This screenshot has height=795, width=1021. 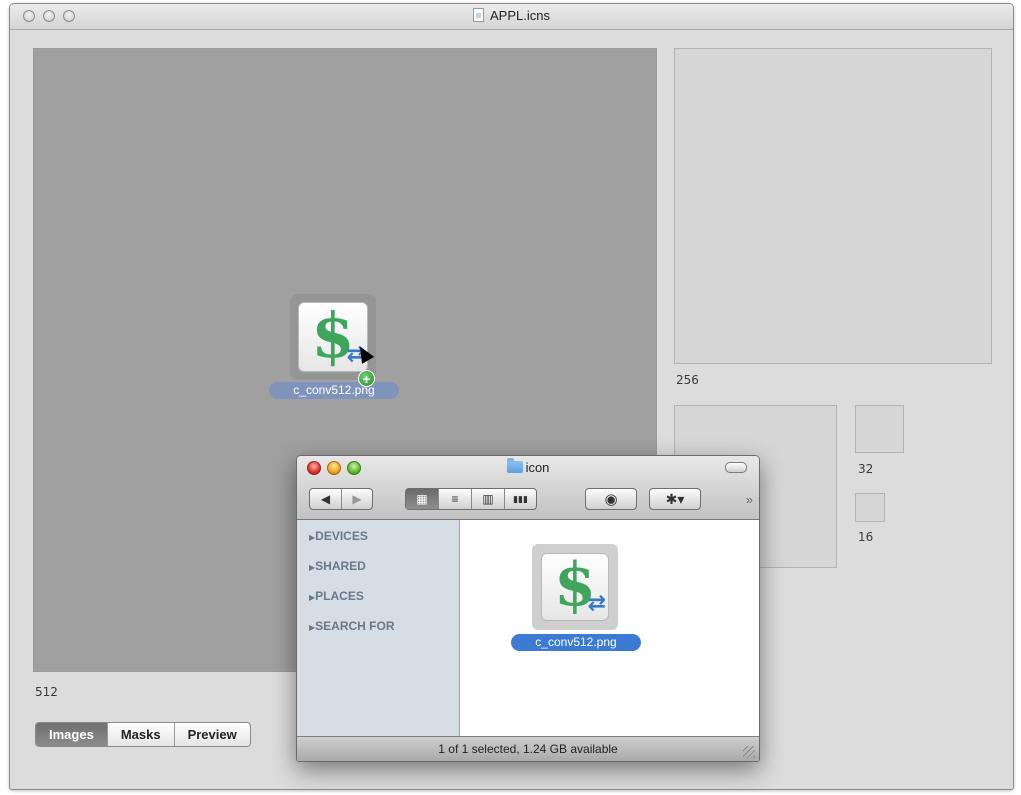 I want to click on view-tabs: Images Masks Preview, so click(x=143, y=734).